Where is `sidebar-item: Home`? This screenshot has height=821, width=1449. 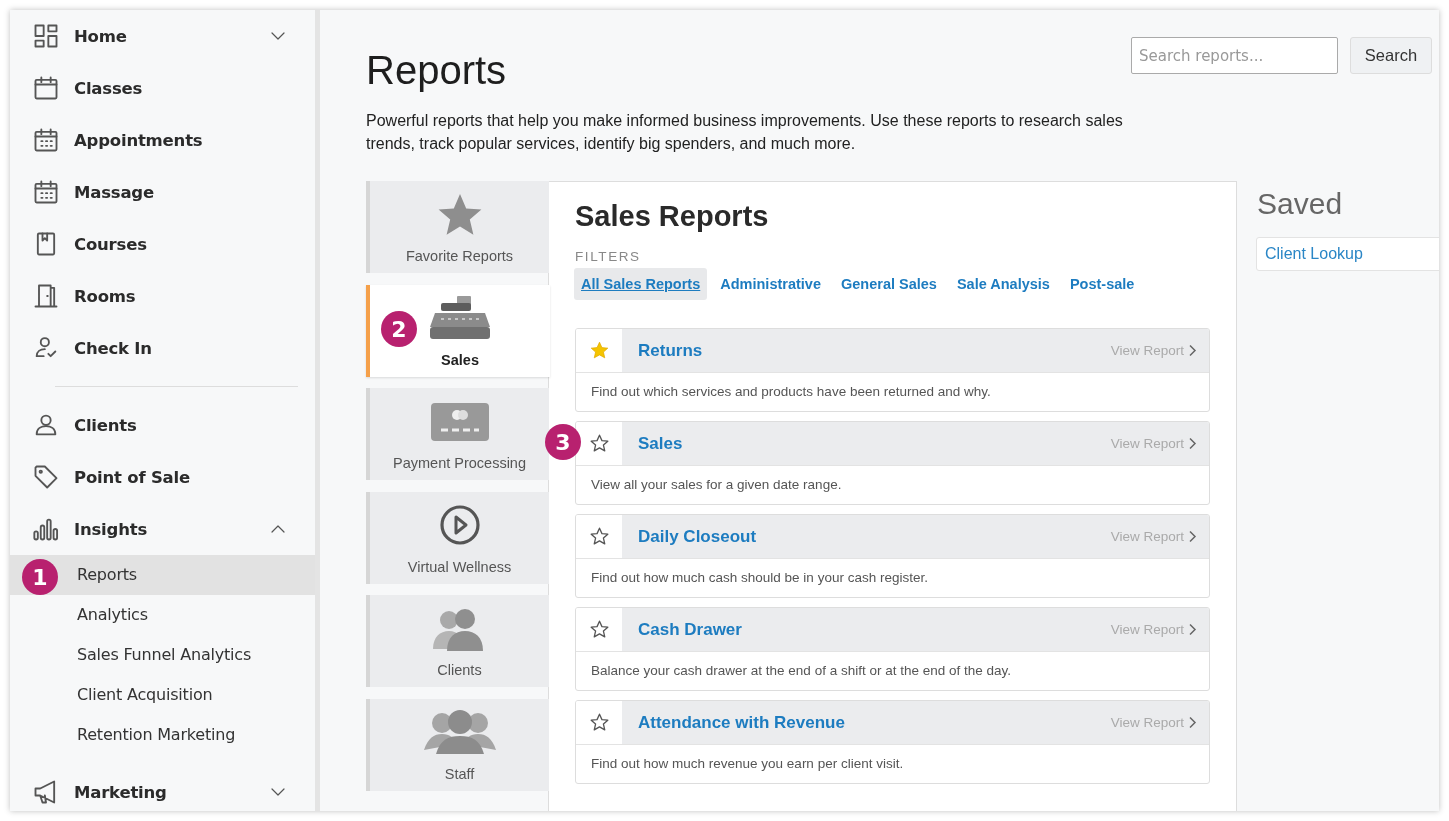 sidebar-item: Home is located at coordinates (171, 36).